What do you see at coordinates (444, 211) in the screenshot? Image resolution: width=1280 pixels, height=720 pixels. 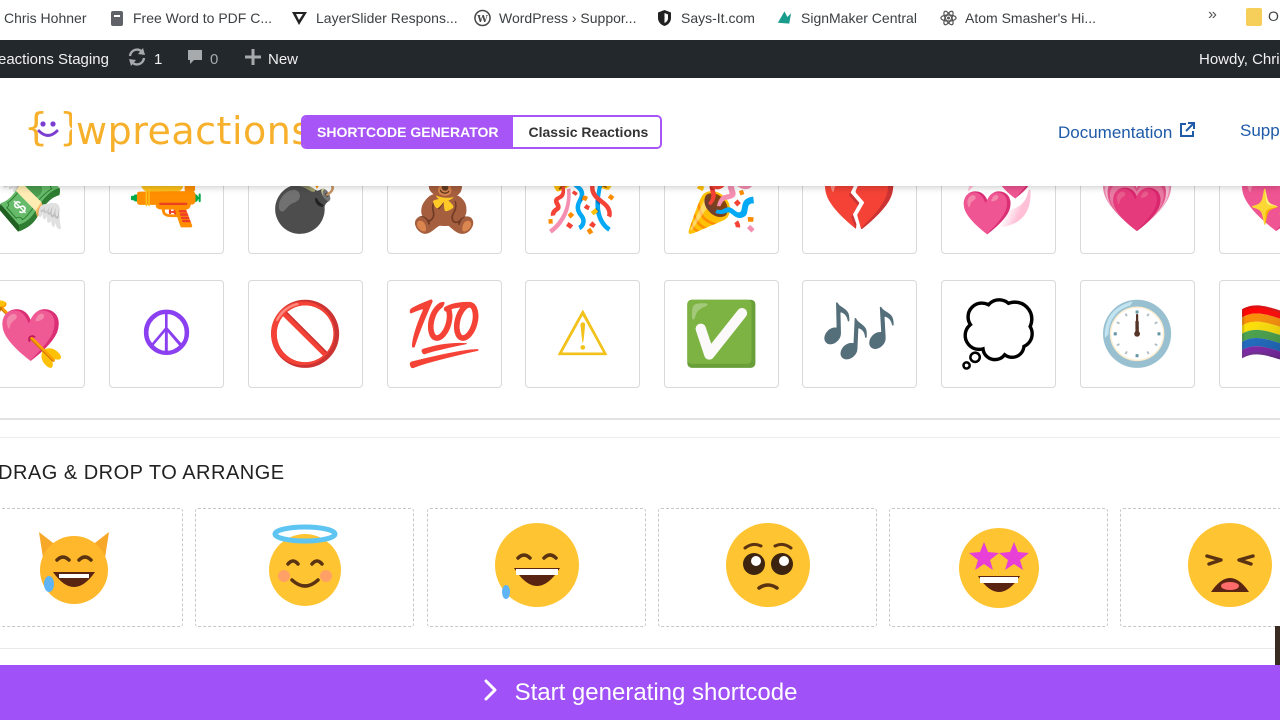 I see `teddy-bear-emoji: 🧸` at bounding box center [444, 211].